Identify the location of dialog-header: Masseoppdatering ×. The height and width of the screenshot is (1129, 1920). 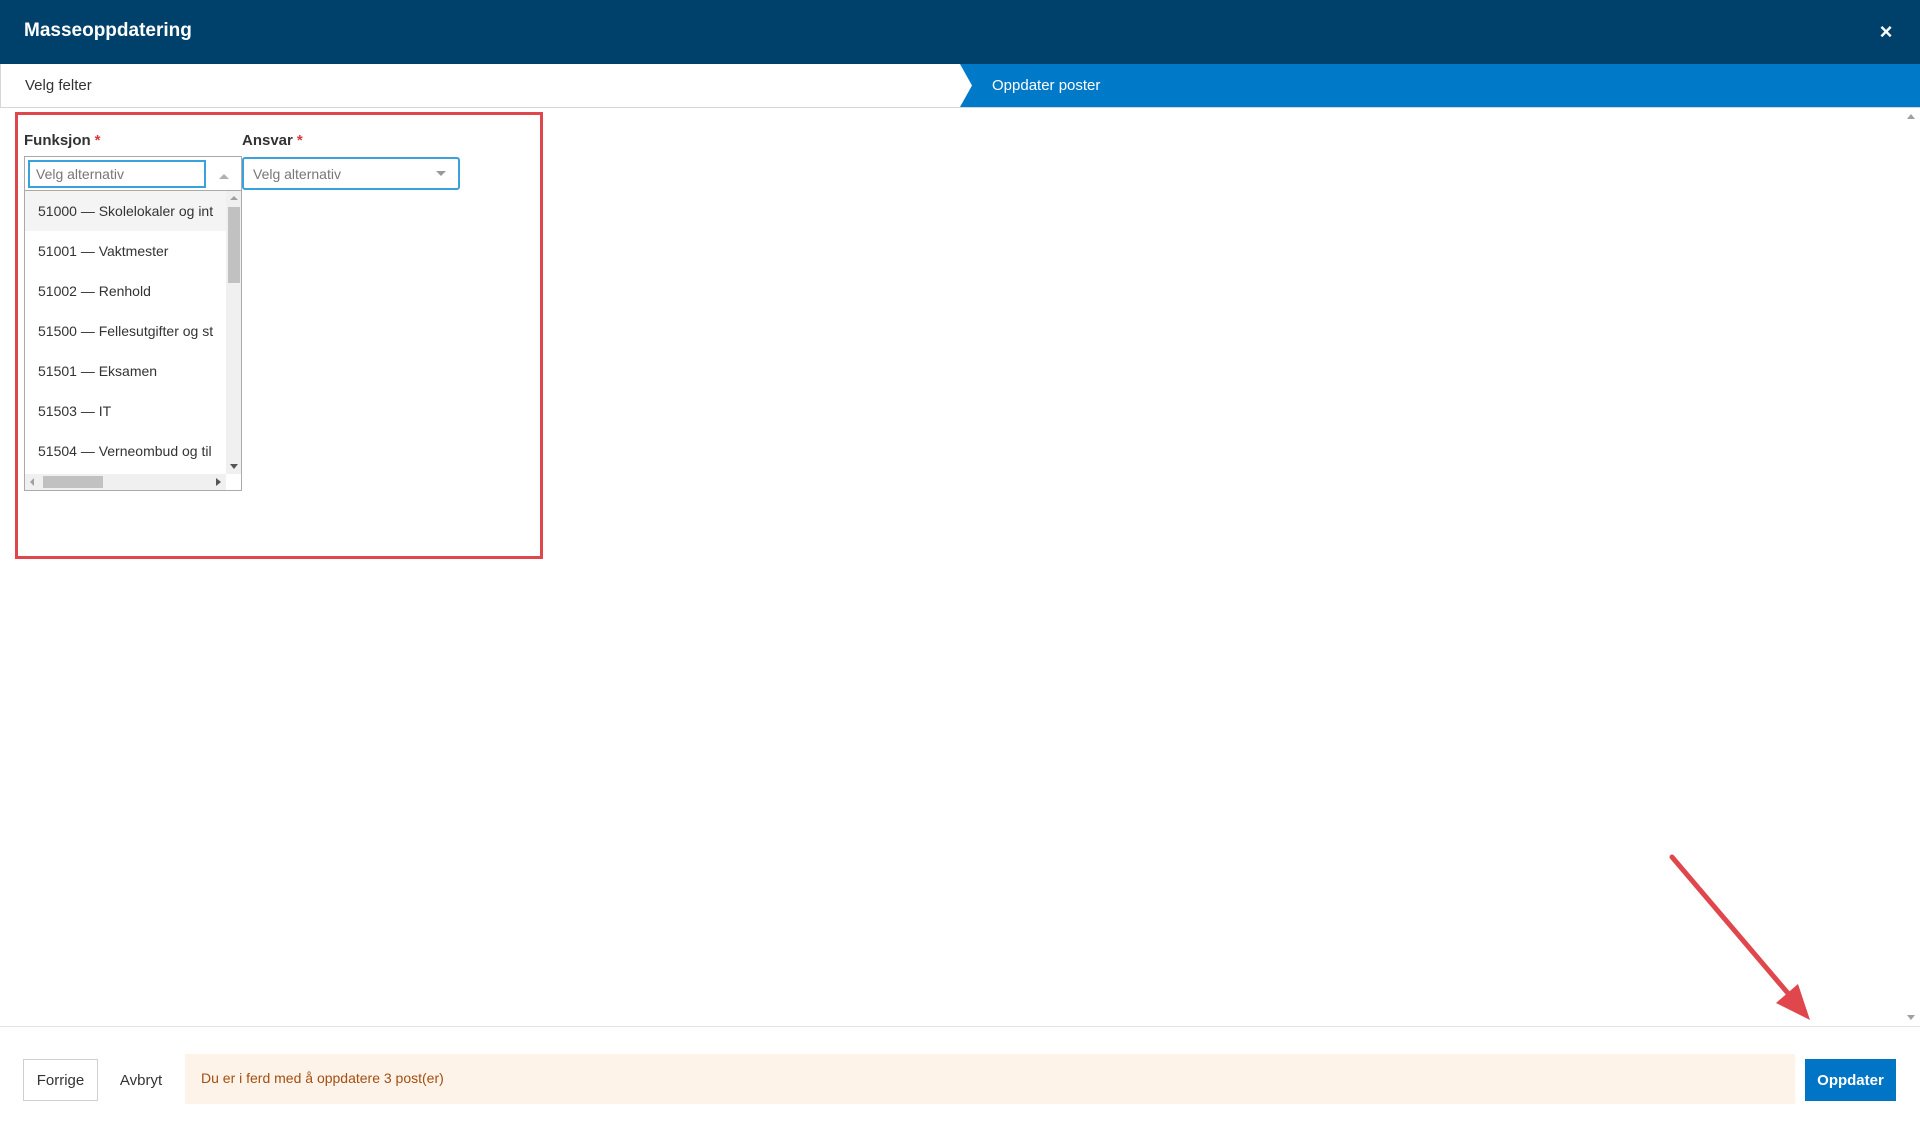
(960, 32).